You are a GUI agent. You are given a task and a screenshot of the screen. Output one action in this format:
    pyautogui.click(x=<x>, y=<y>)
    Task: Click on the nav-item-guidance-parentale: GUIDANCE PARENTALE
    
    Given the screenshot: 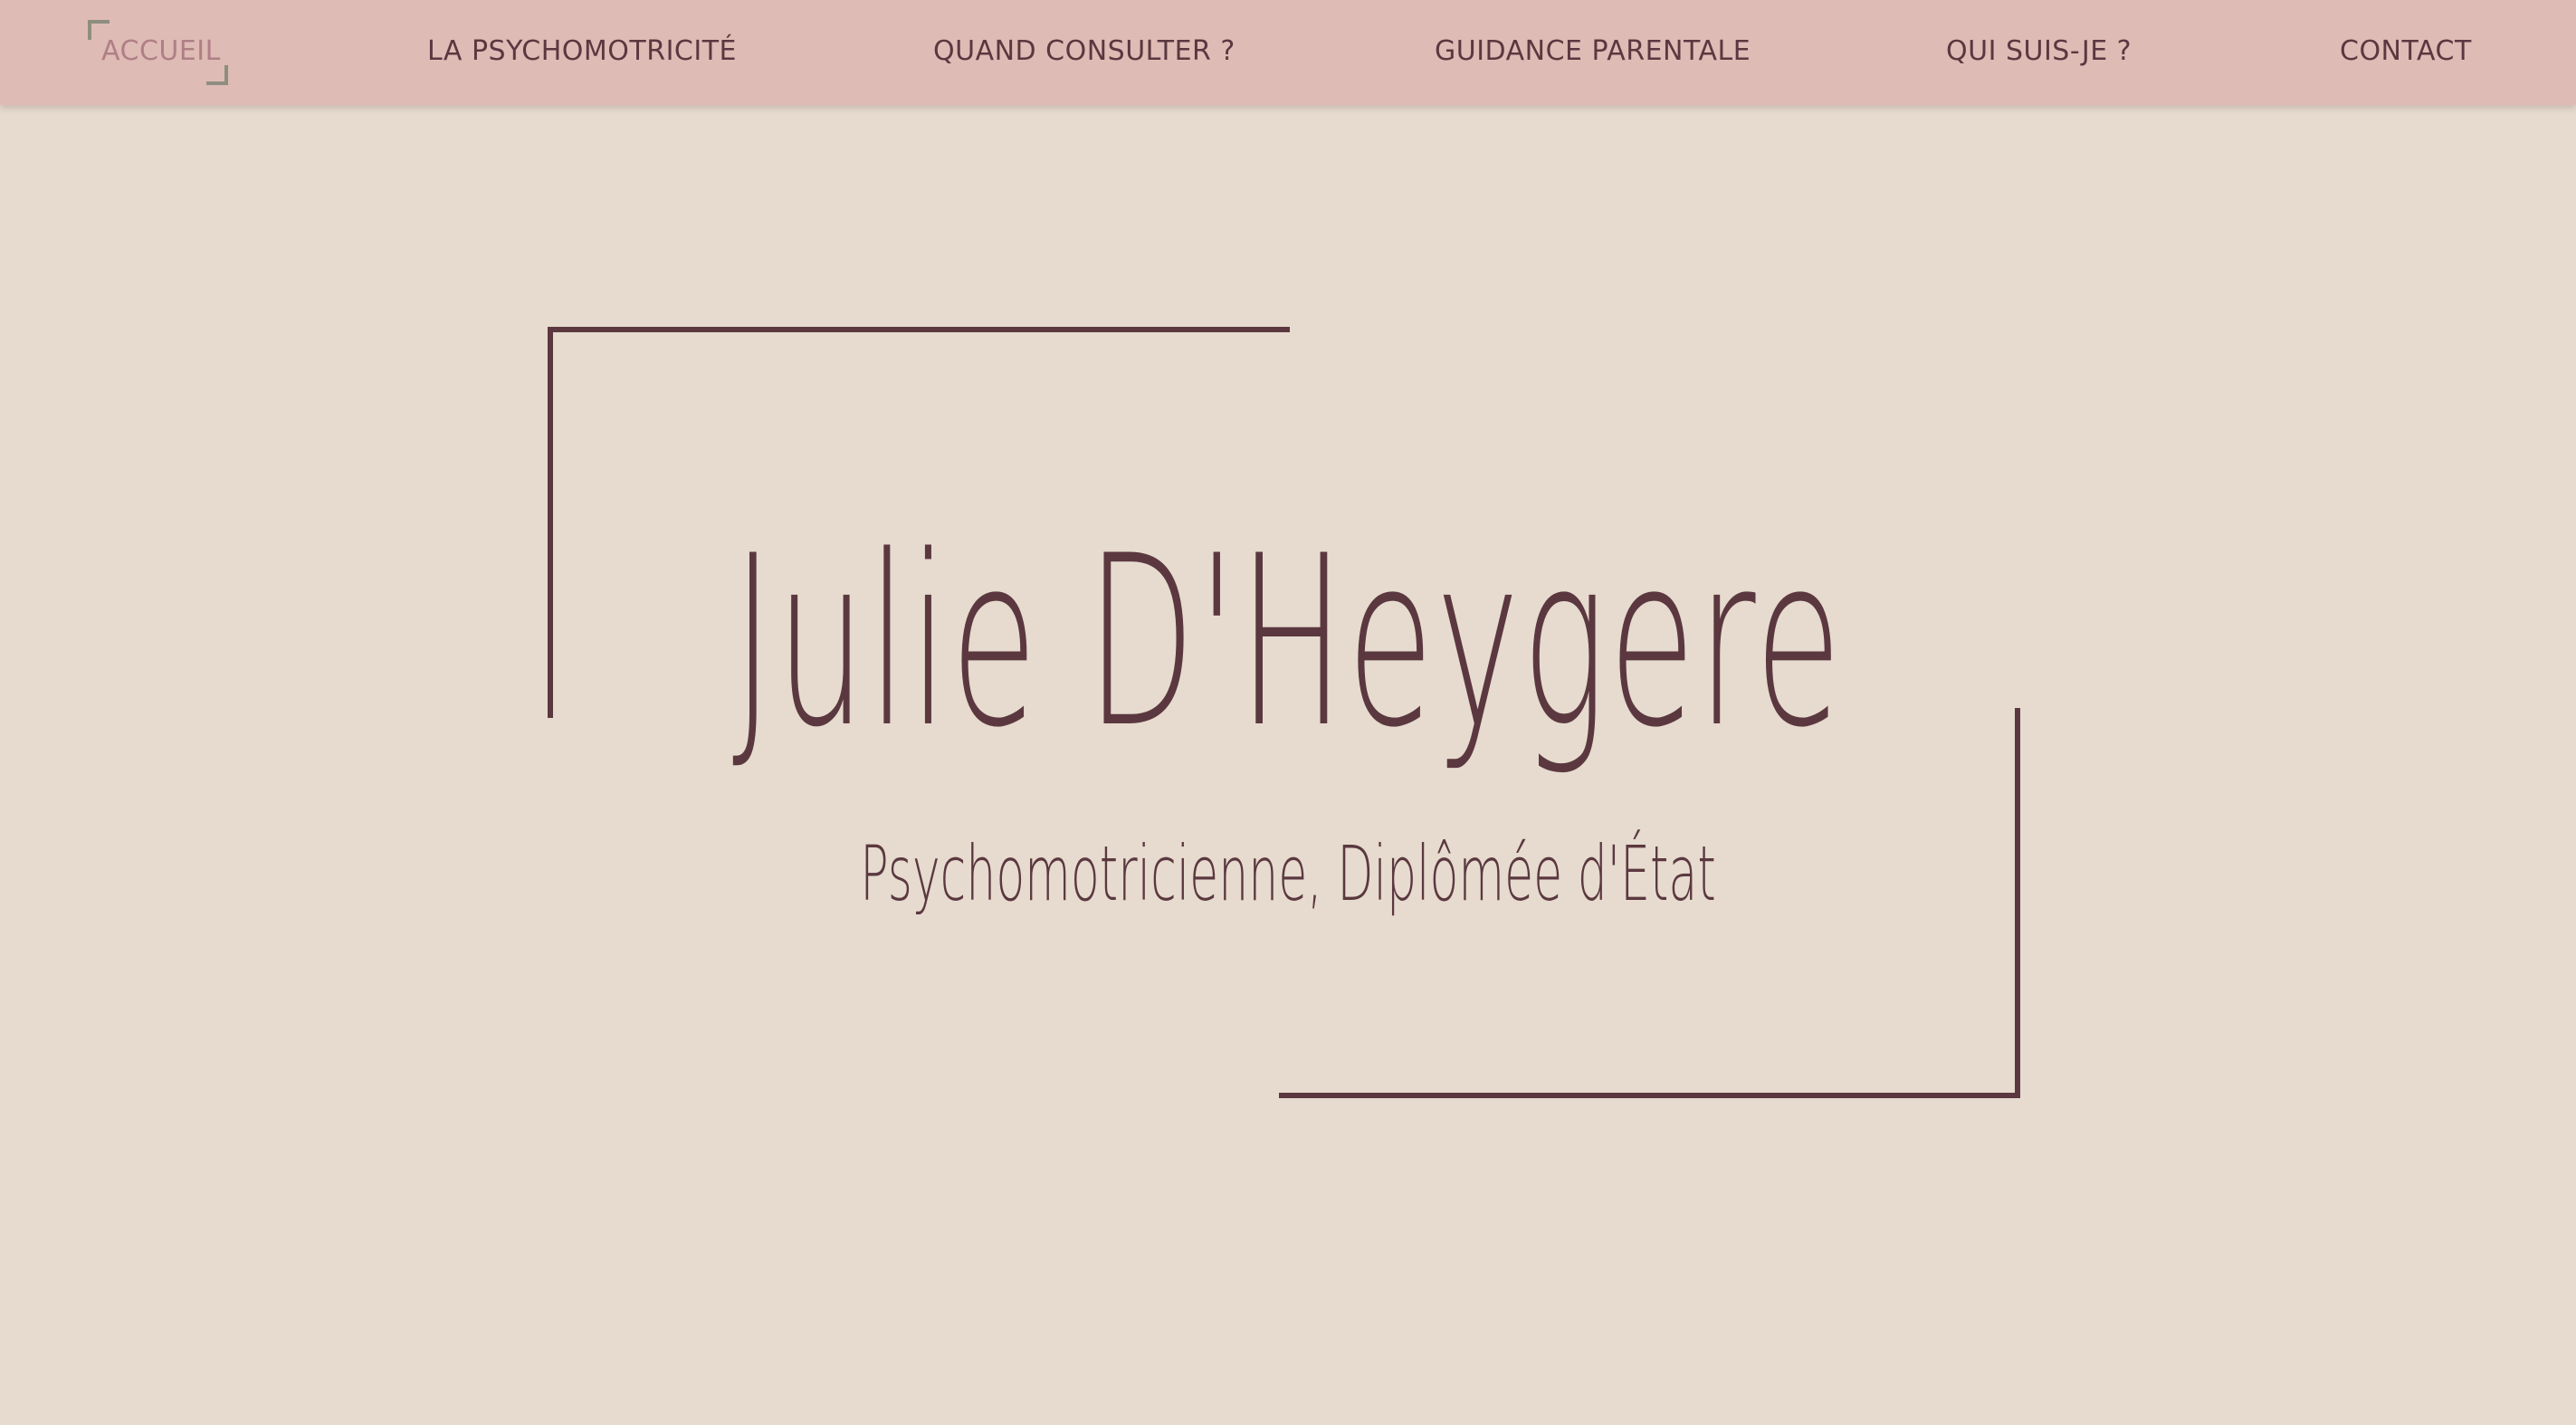 What is the action you would take?
    pyautogui.click(x=1593, y=51)
    